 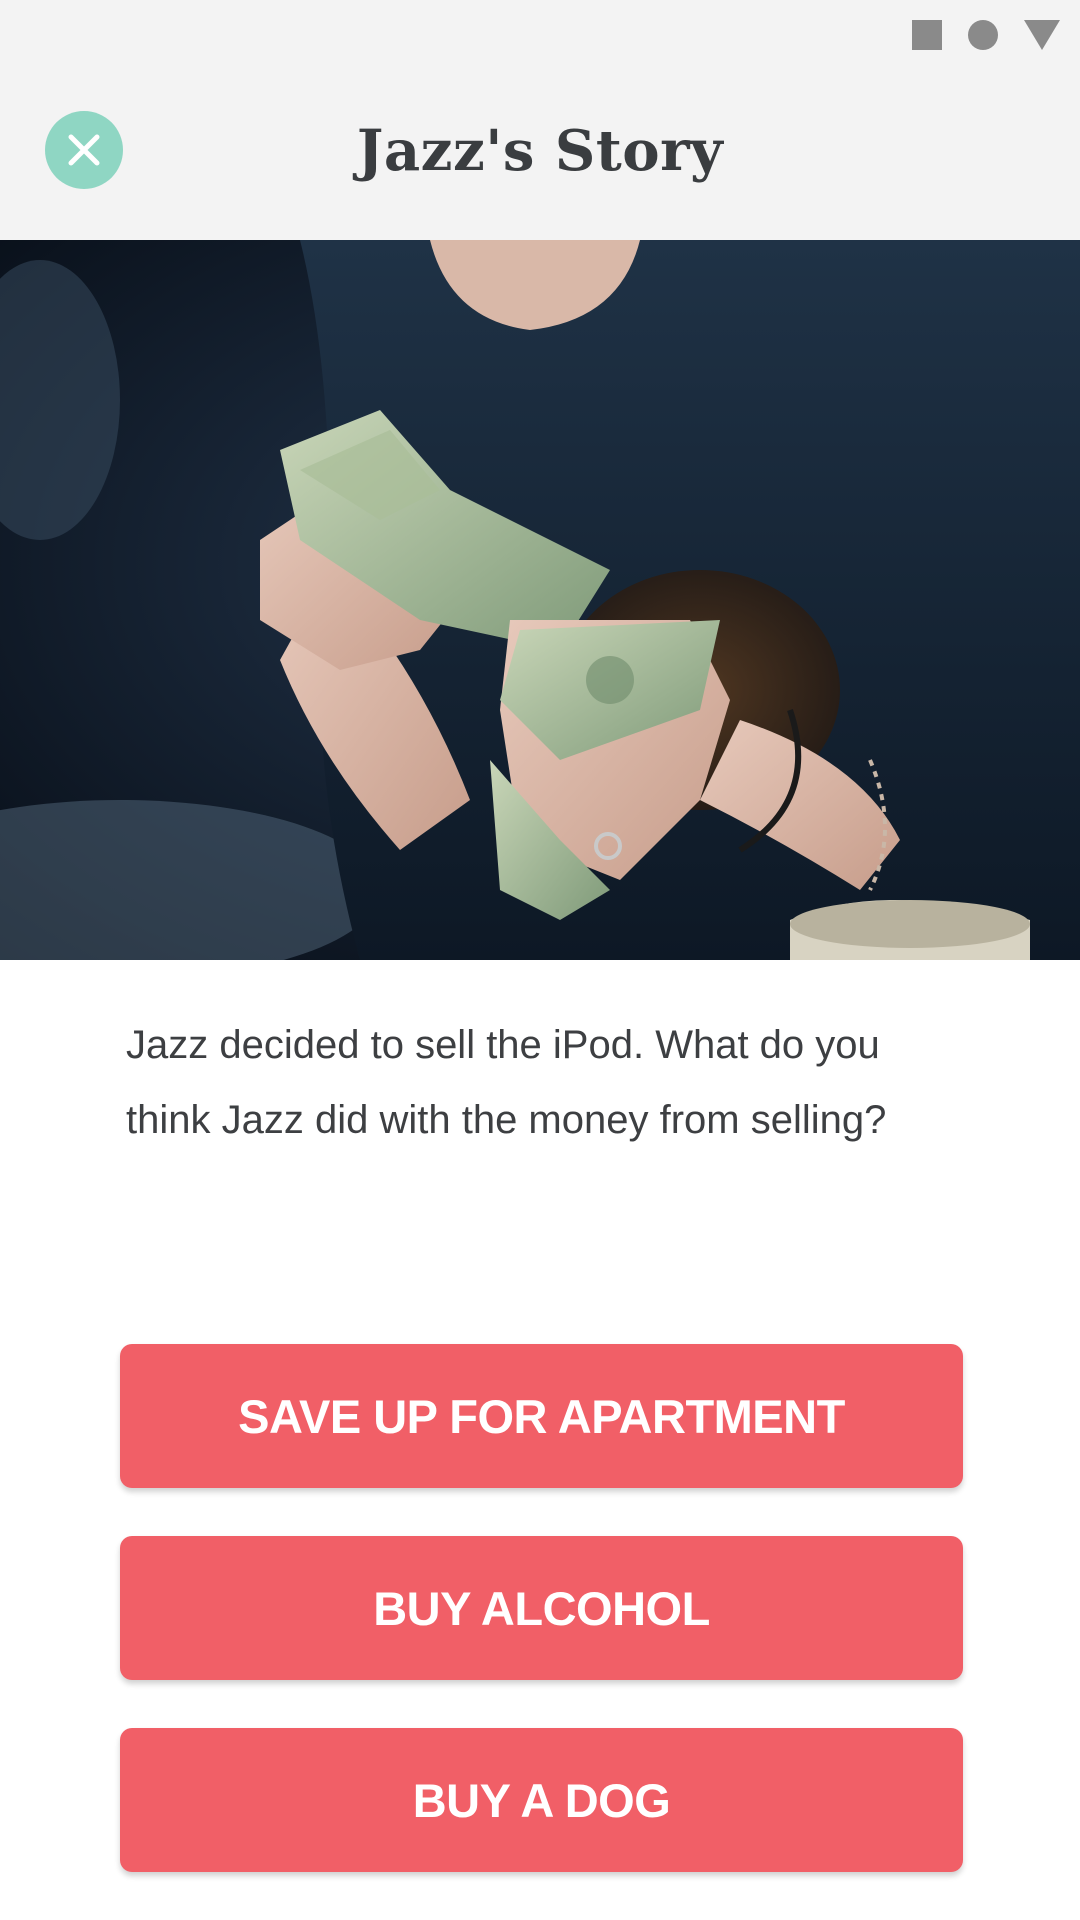 I want to click on square-icon, so click(x=927, y=35).